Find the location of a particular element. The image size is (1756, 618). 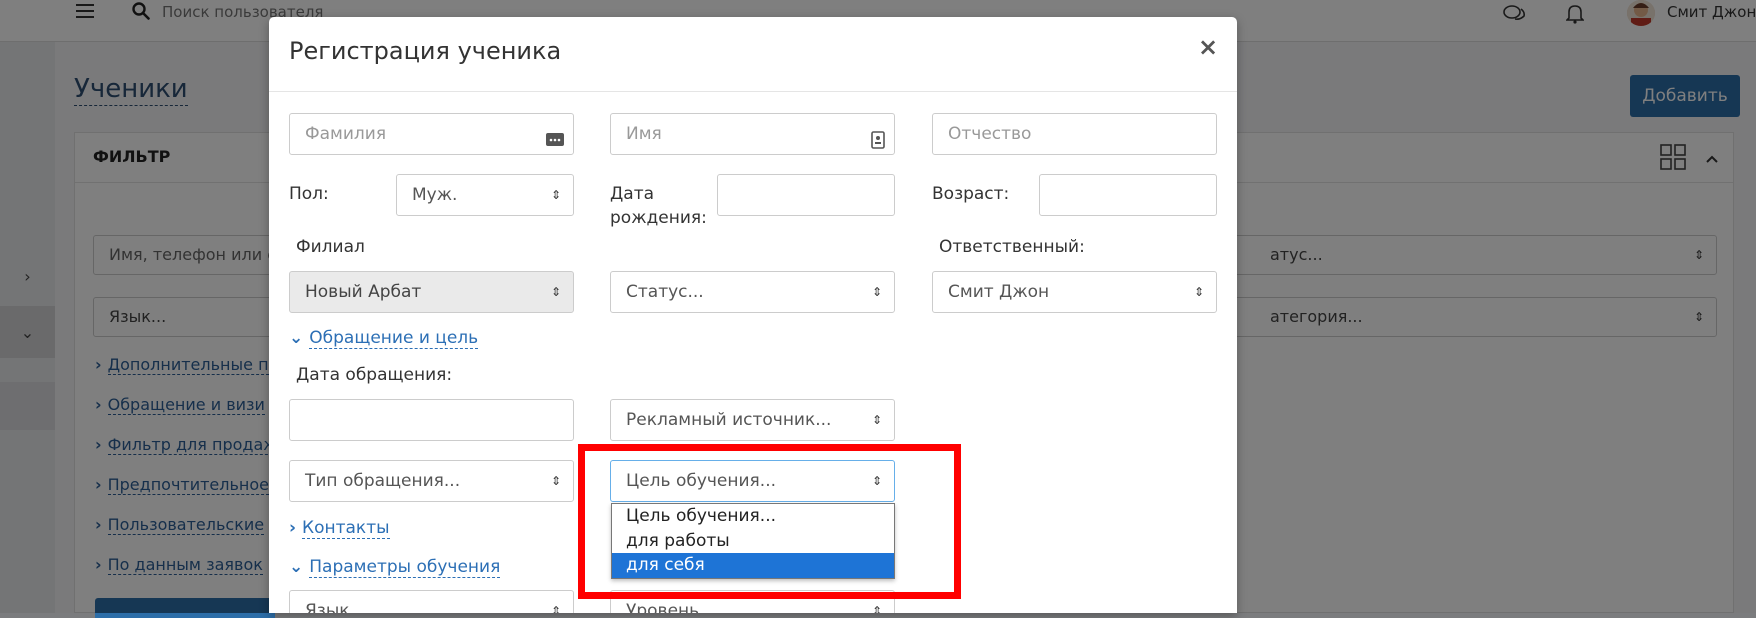

age-field is located at coordinates (1128, 195).